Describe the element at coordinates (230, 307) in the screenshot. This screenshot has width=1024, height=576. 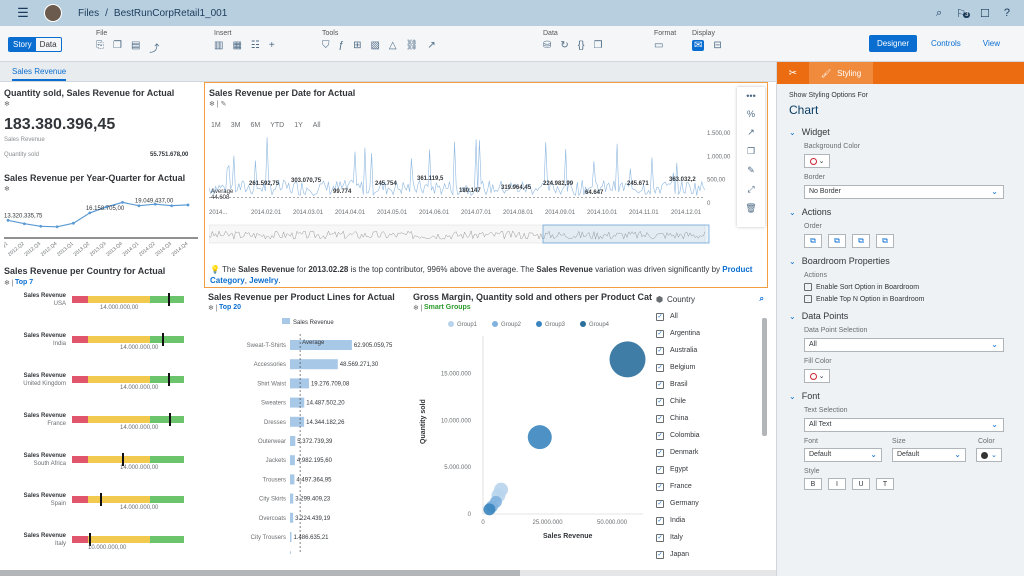
I see `top-n-label: Top 20` at that location.